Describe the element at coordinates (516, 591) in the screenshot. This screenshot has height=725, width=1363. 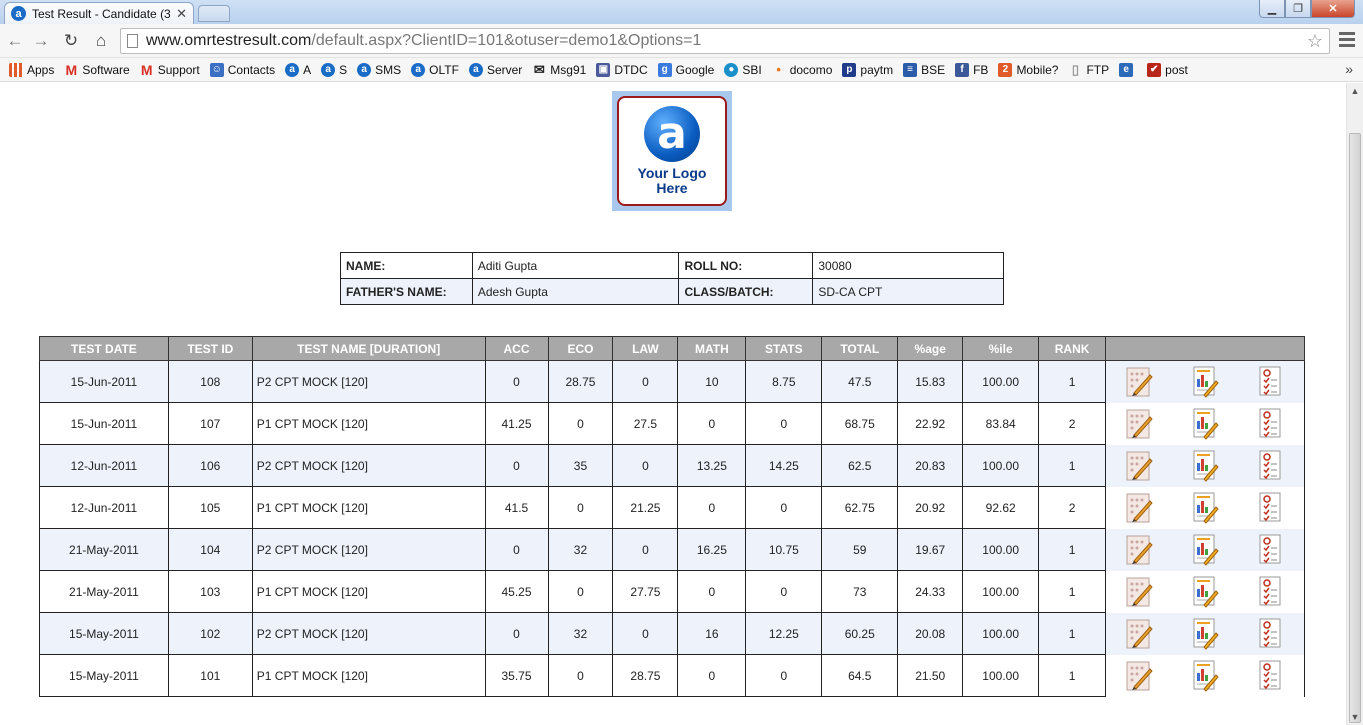
I see `acc-score-cell: 45.25` at that location.